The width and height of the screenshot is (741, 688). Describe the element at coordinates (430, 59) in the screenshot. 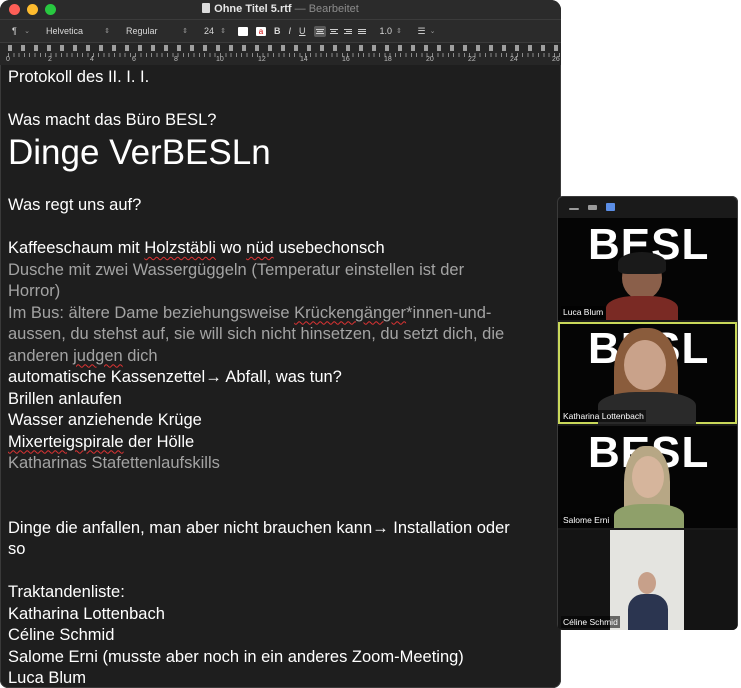

I see `ruler-mark: 20` at that location.